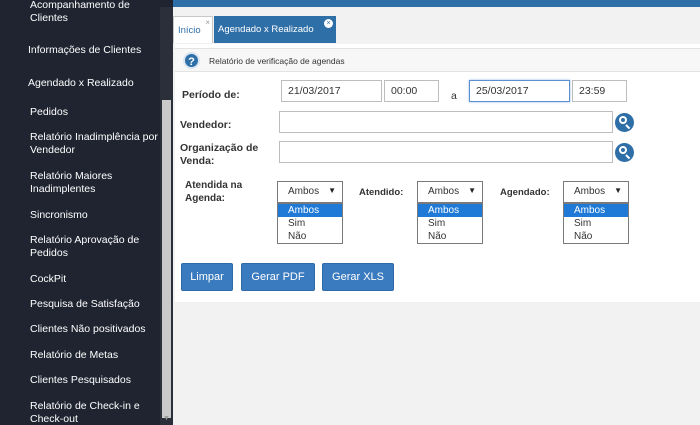  I want to click on report-header: ? Relatório de verificação de agendas, so click(437, 60).